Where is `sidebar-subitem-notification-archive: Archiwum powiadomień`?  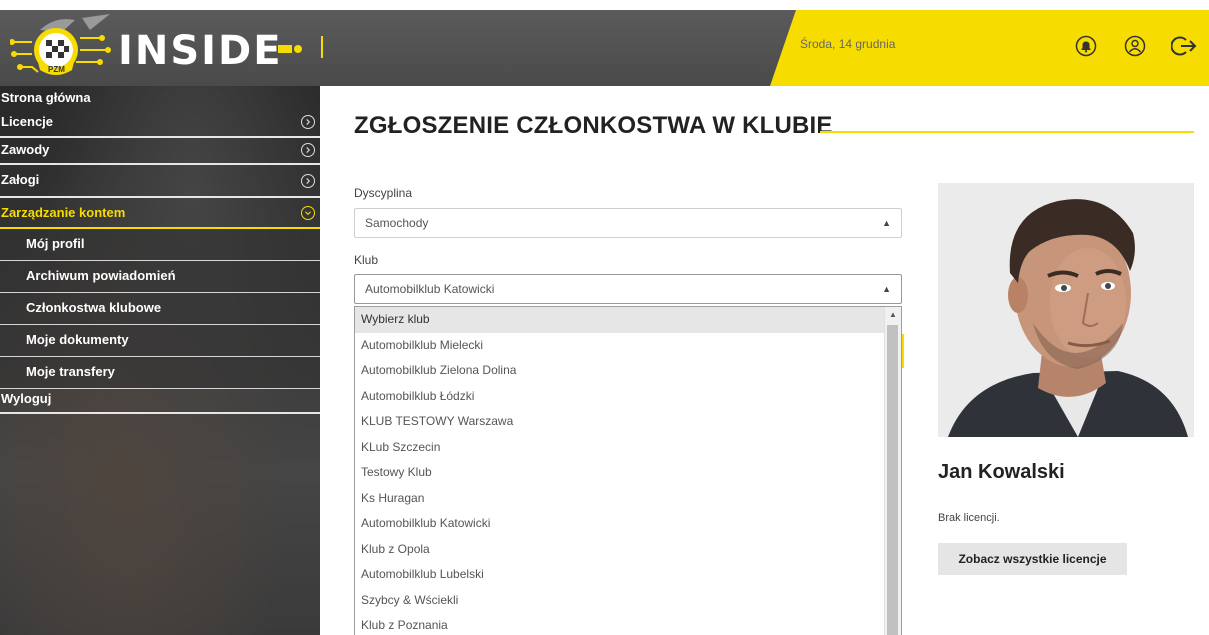 sidebar-subitem-notification-archive: Archiwum powiadomień is located at coordinates (160, 277).